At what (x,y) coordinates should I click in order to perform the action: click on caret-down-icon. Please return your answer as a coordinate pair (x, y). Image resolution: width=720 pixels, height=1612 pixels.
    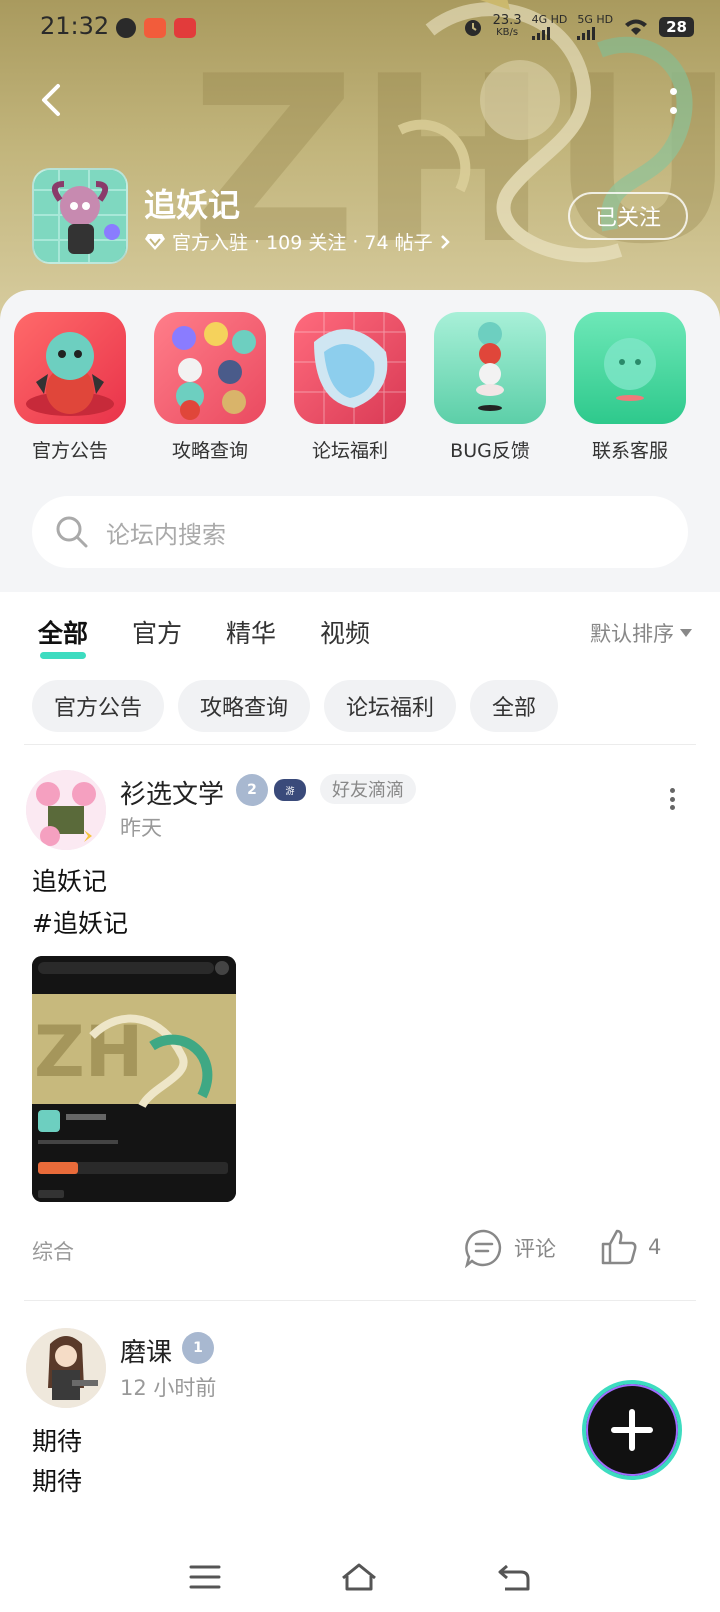
    Looking at the image, I should click on (686, 633).